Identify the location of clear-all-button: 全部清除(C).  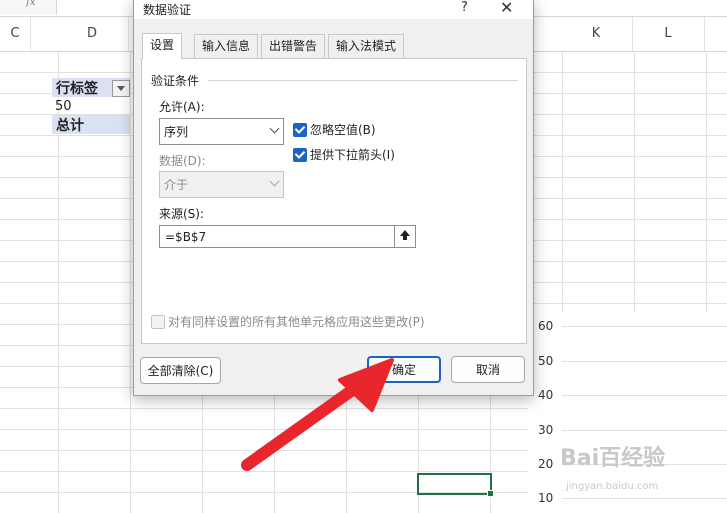
(180, 370).